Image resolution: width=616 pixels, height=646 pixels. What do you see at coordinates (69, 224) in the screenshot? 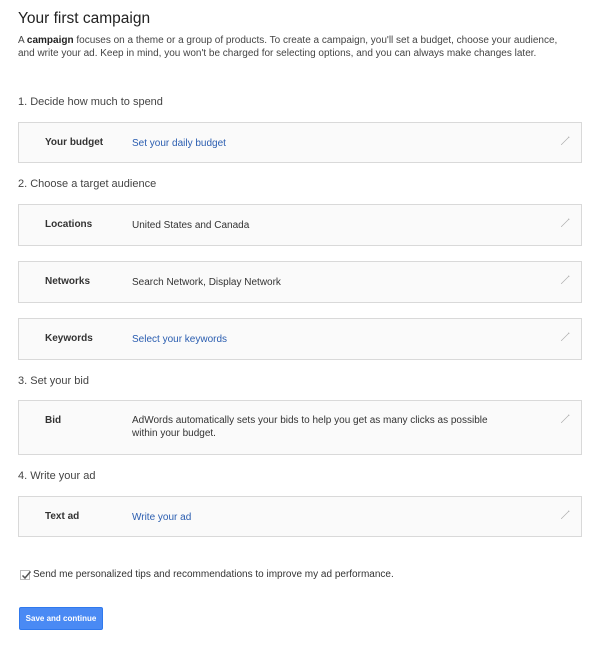
I see `card-label-locations: Locations` at bounding box center [69, 224].